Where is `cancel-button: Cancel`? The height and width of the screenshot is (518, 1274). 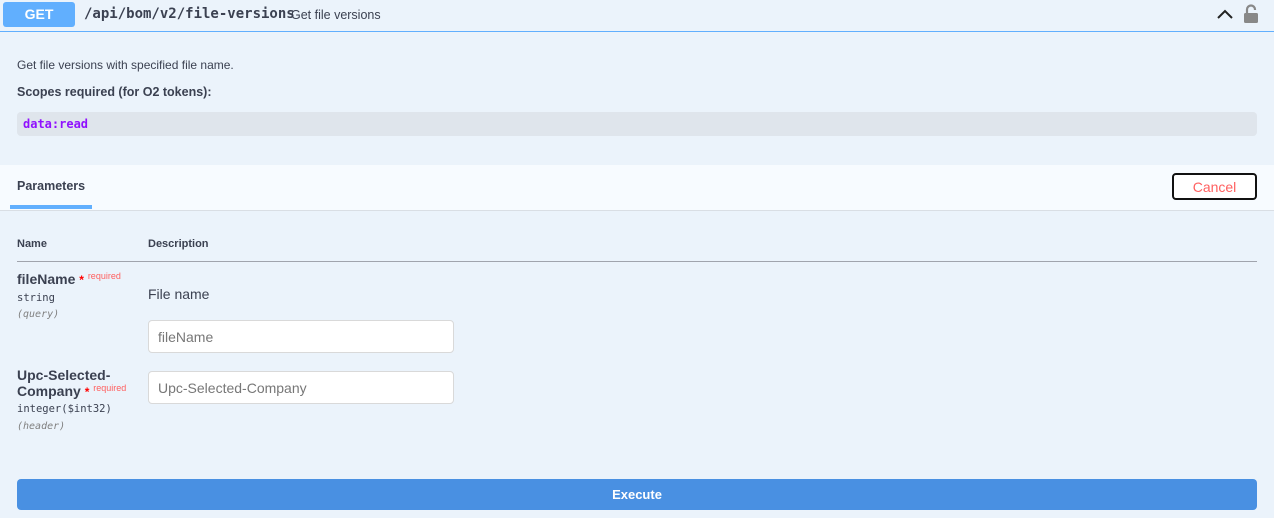 cancel-button: Cancel is located at coordinates (1214, 186).